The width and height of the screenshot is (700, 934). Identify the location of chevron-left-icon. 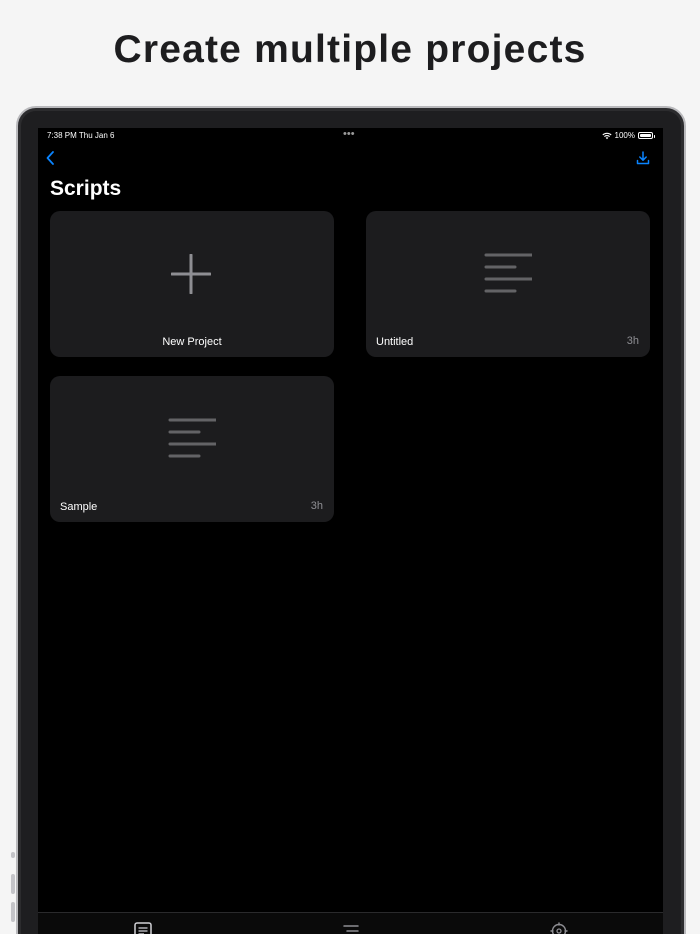
(50, 158).